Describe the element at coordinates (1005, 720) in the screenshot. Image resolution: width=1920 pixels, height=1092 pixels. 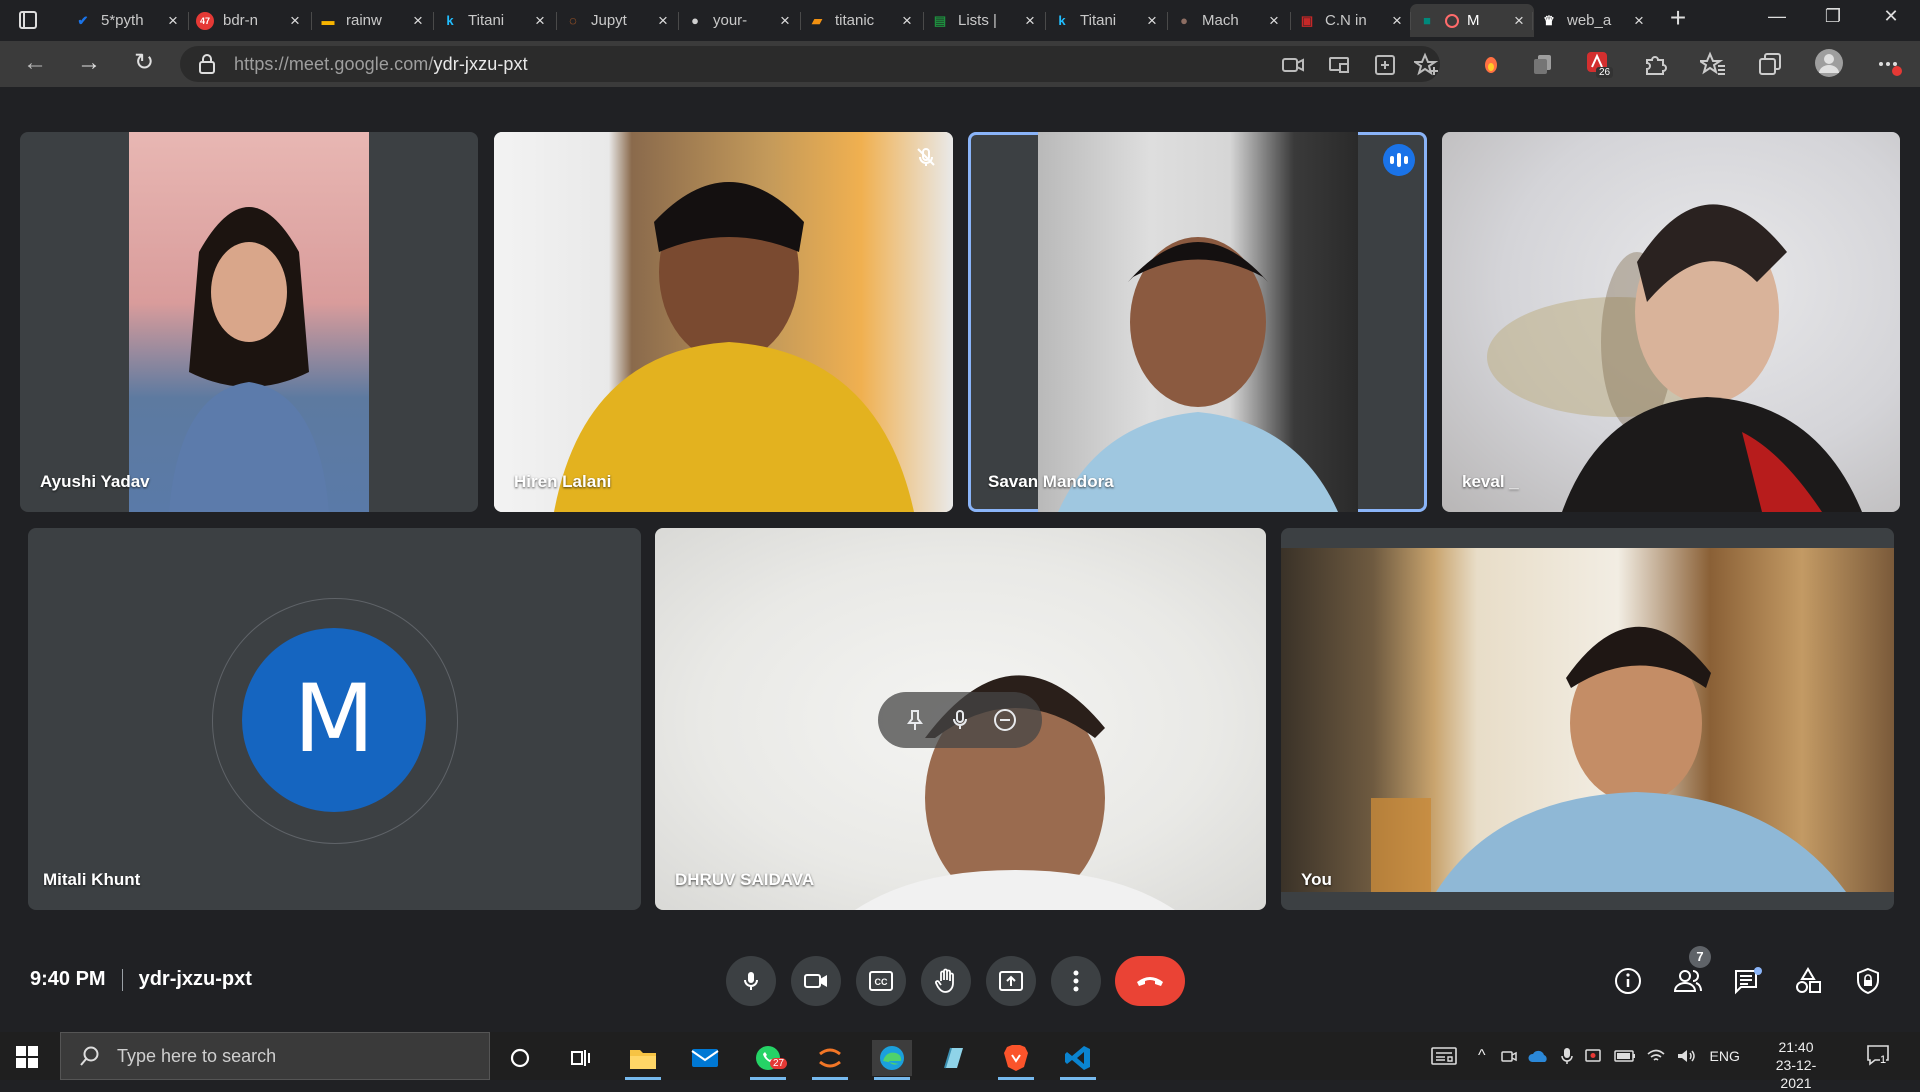
I see `remove-icon` at that location.